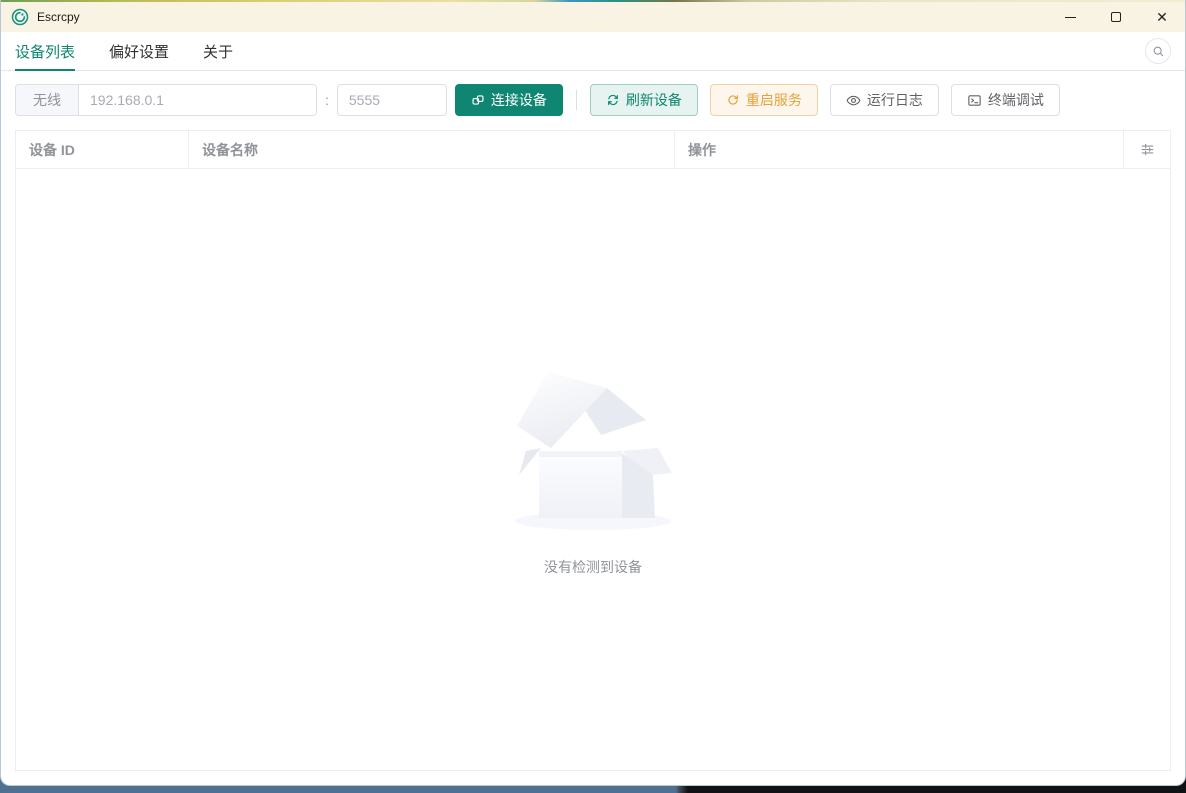  Describe the element at coordinates (653, 100) in the screenshot. I see `refresh-devices-label: 刷新设备` at that location.